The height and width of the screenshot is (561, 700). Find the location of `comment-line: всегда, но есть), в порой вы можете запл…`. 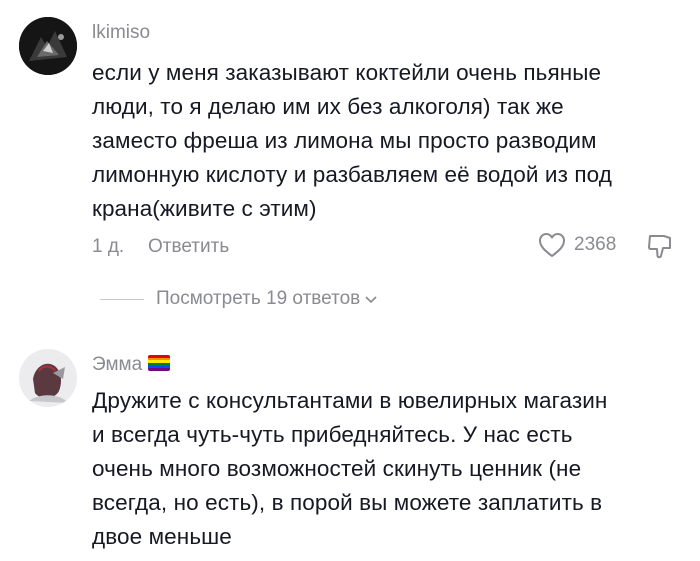

comment-line: всегда, но есть), в порой вы можете запл… is located at coordinates (347, 502).